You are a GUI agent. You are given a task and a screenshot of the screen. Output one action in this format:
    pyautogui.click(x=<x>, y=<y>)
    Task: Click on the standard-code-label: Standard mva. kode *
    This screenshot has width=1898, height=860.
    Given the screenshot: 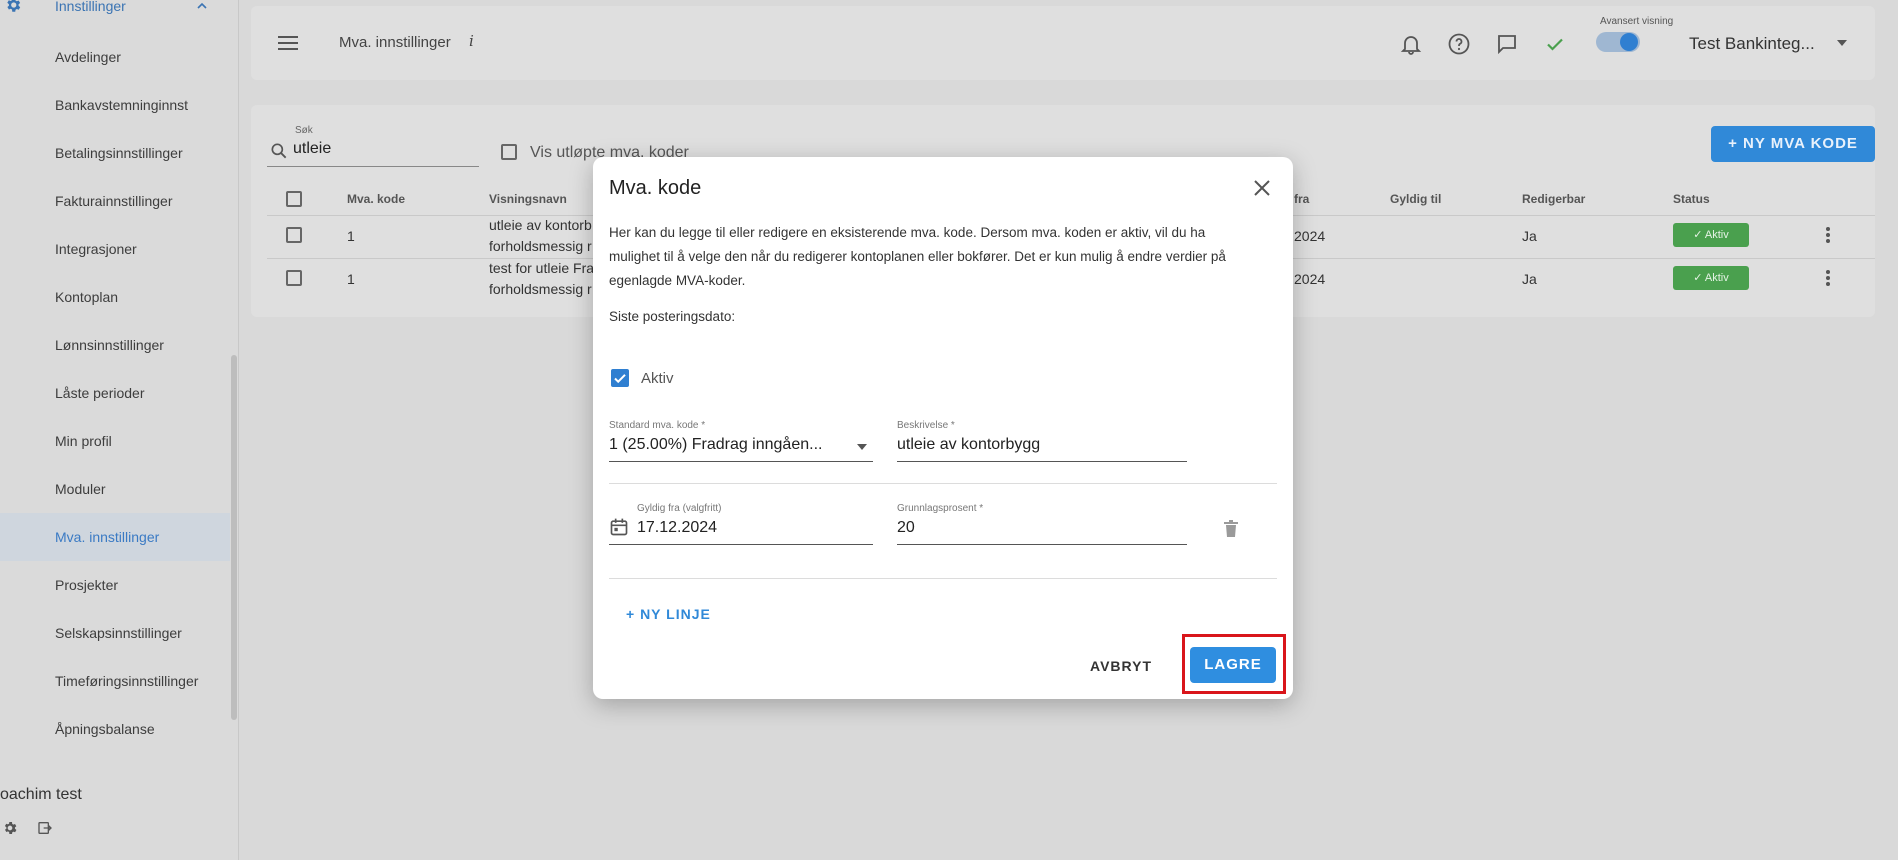 What is the action you would take?
    pyautogui.click(x=657, y=425)
    